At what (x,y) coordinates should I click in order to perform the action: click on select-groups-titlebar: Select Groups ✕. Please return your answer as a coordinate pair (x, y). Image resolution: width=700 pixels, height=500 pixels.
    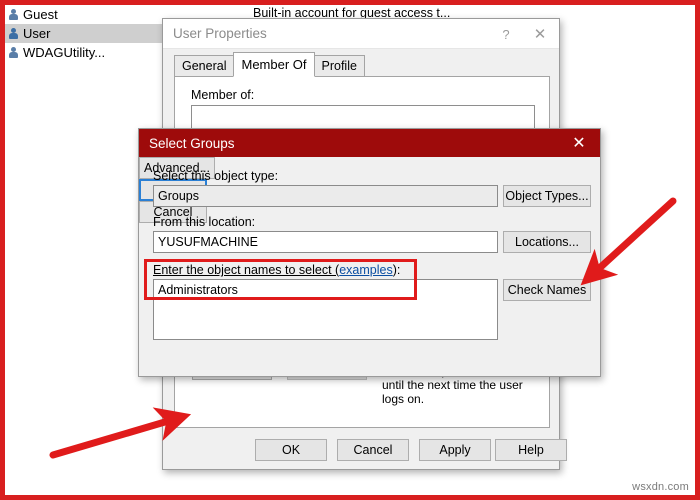
    Looking at the image, I should click on (369, 143).